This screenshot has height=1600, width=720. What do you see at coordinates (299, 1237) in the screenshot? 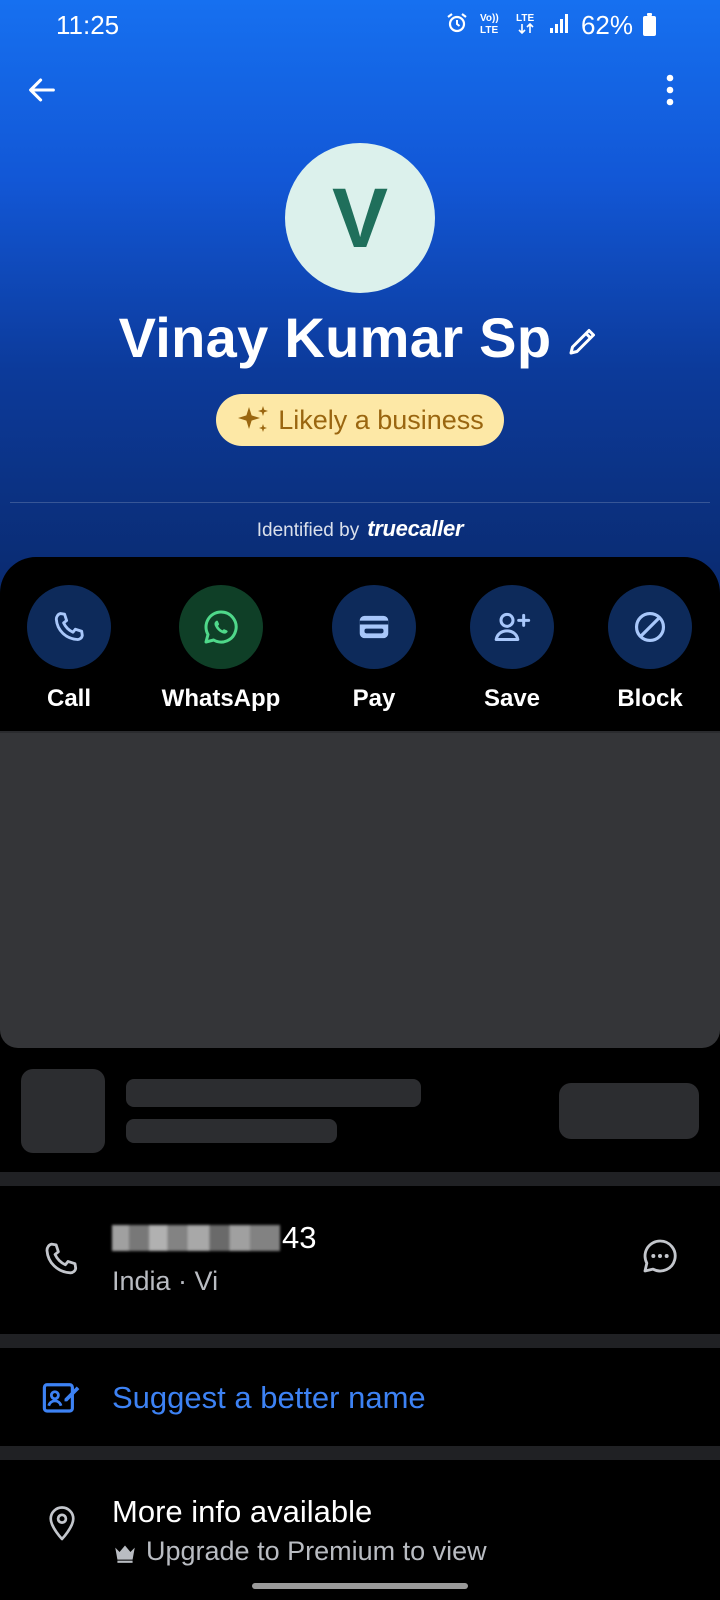
I see `phone-number-suffix: 43` at bounding box center [299, 1237].